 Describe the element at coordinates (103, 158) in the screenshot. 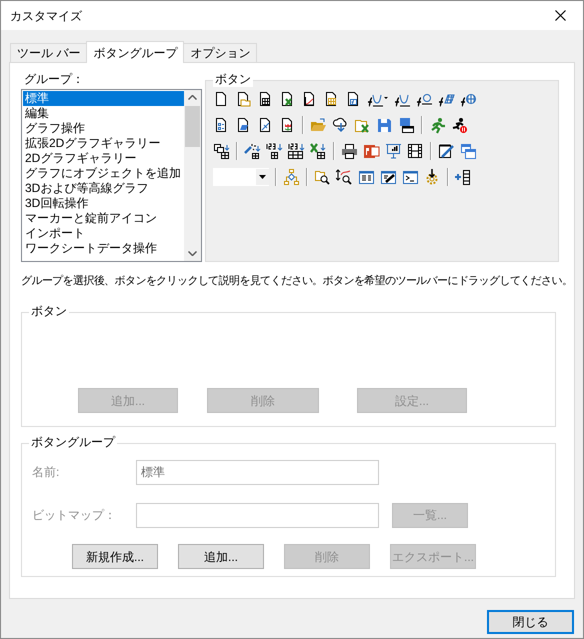

I see `group-item: 2Dグラフギャラリー` at that location.